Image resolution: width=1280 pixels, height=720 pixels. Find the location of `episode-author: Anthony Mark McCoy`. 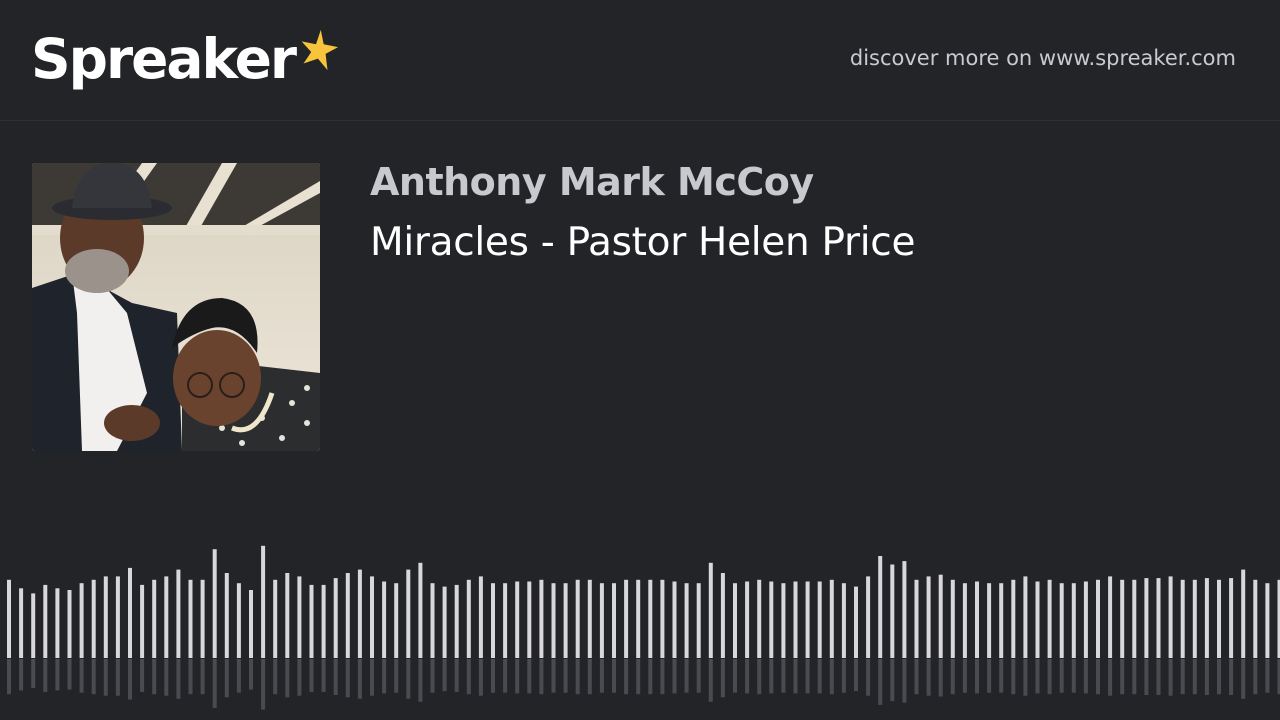

episode-author: Anthony Mark McCoy is located at coordinates (592, 182).